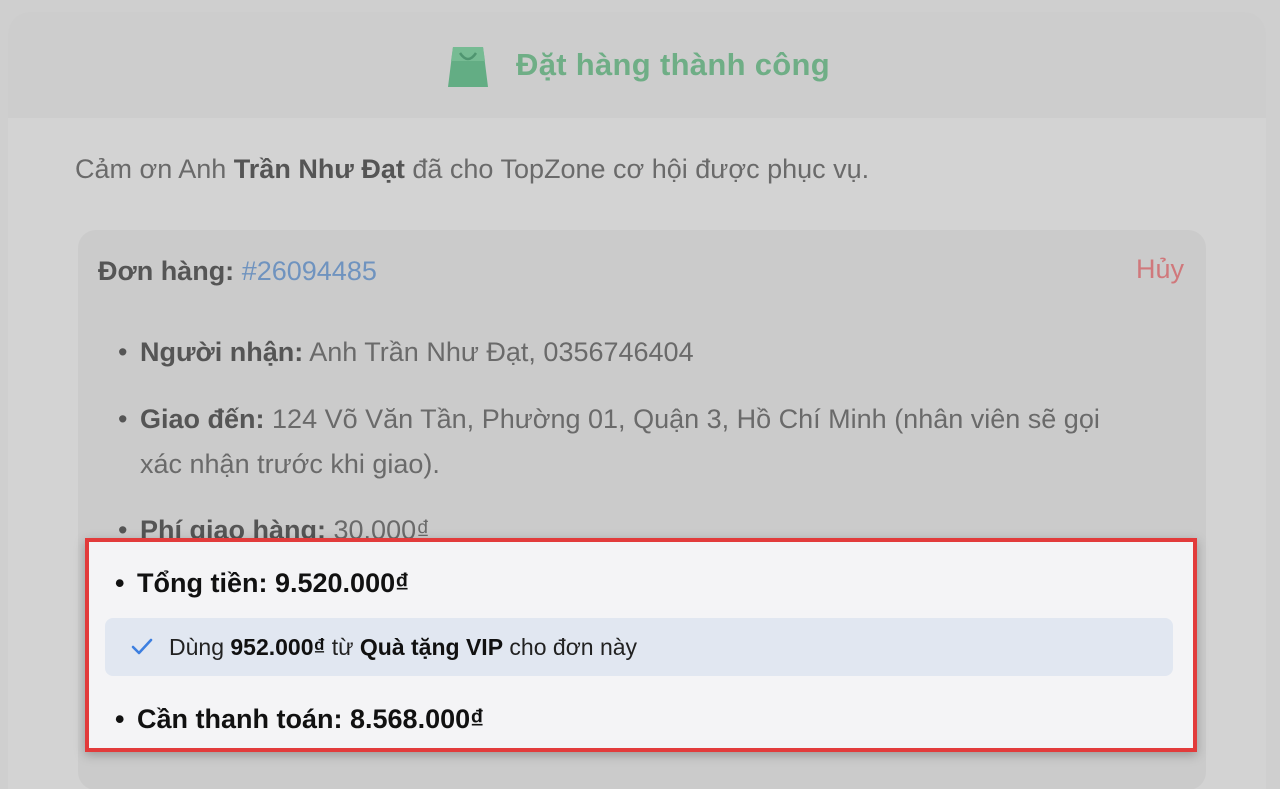 The image size is (1280, 789). I want to click on check-icon, so click(142, 647).